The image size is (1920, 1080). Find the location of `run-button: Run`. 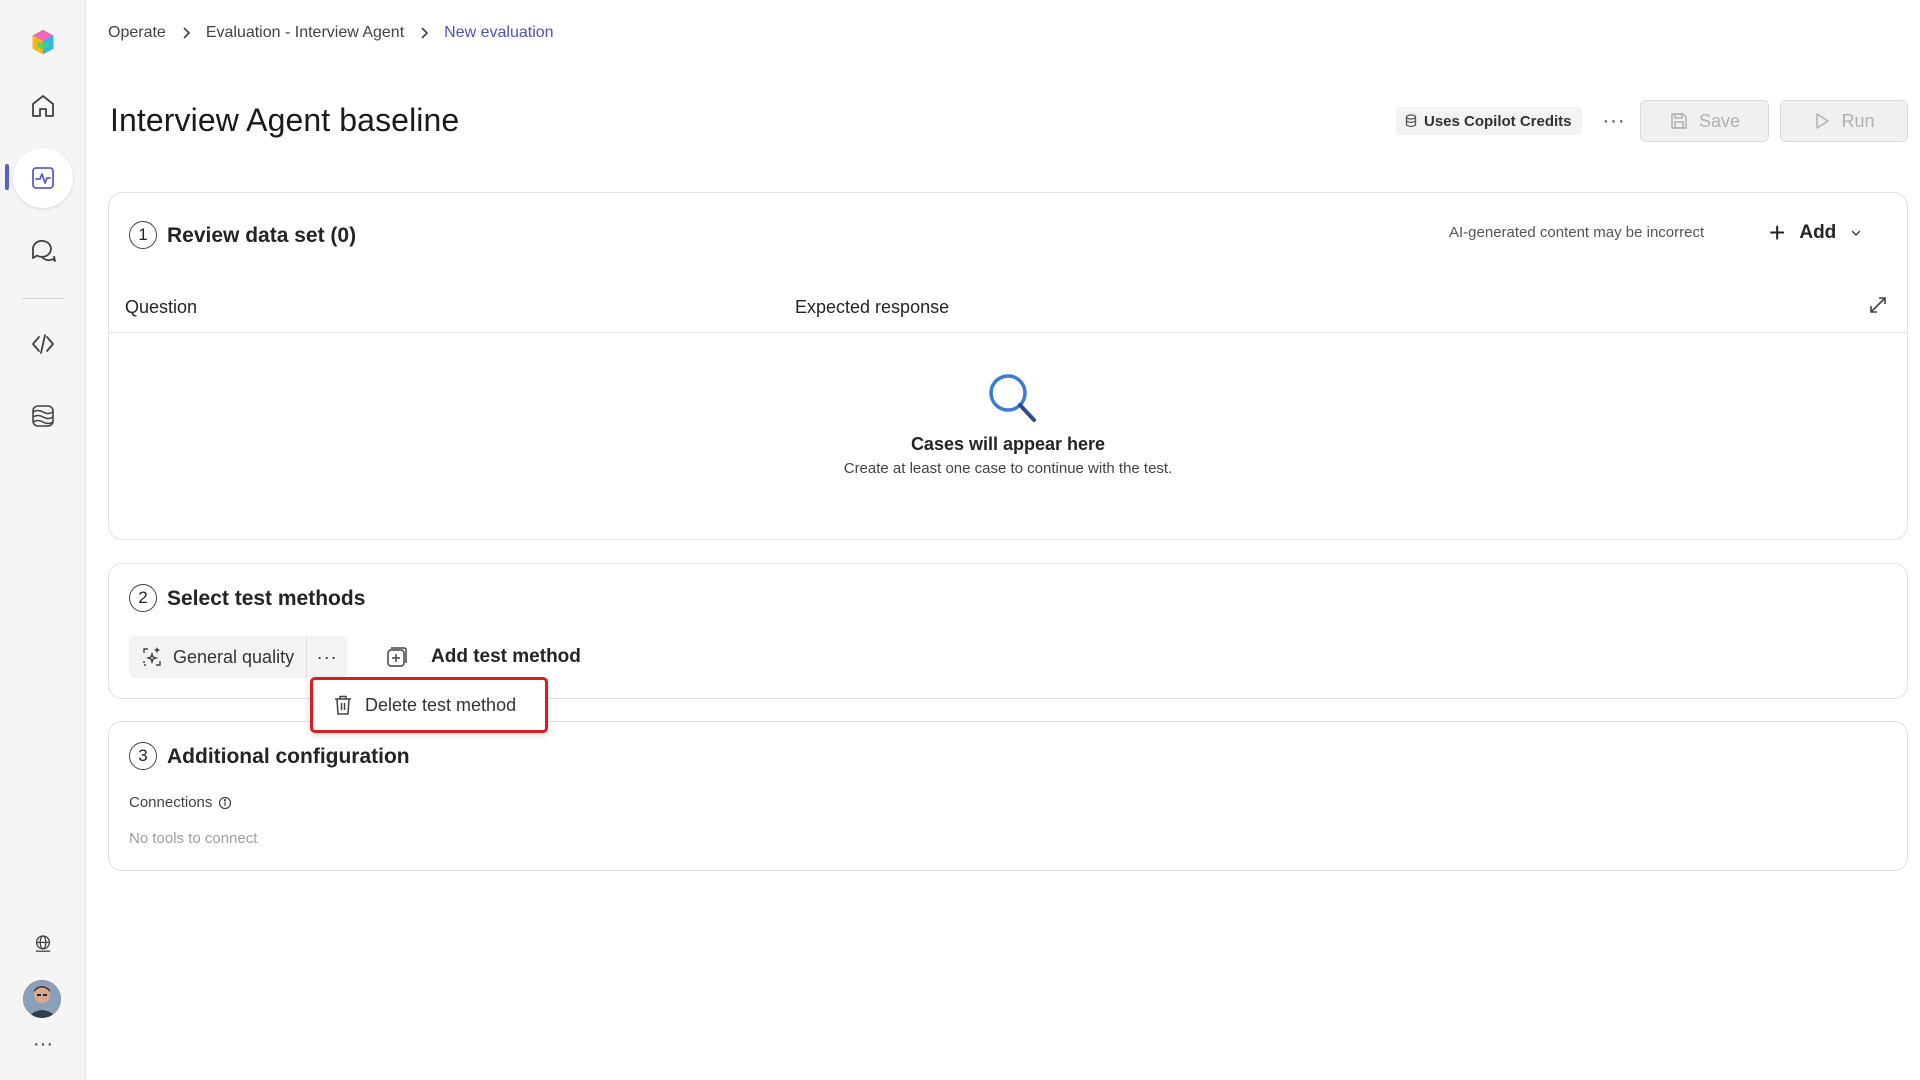

run-button: Run is located at coordinates (1844, 121).